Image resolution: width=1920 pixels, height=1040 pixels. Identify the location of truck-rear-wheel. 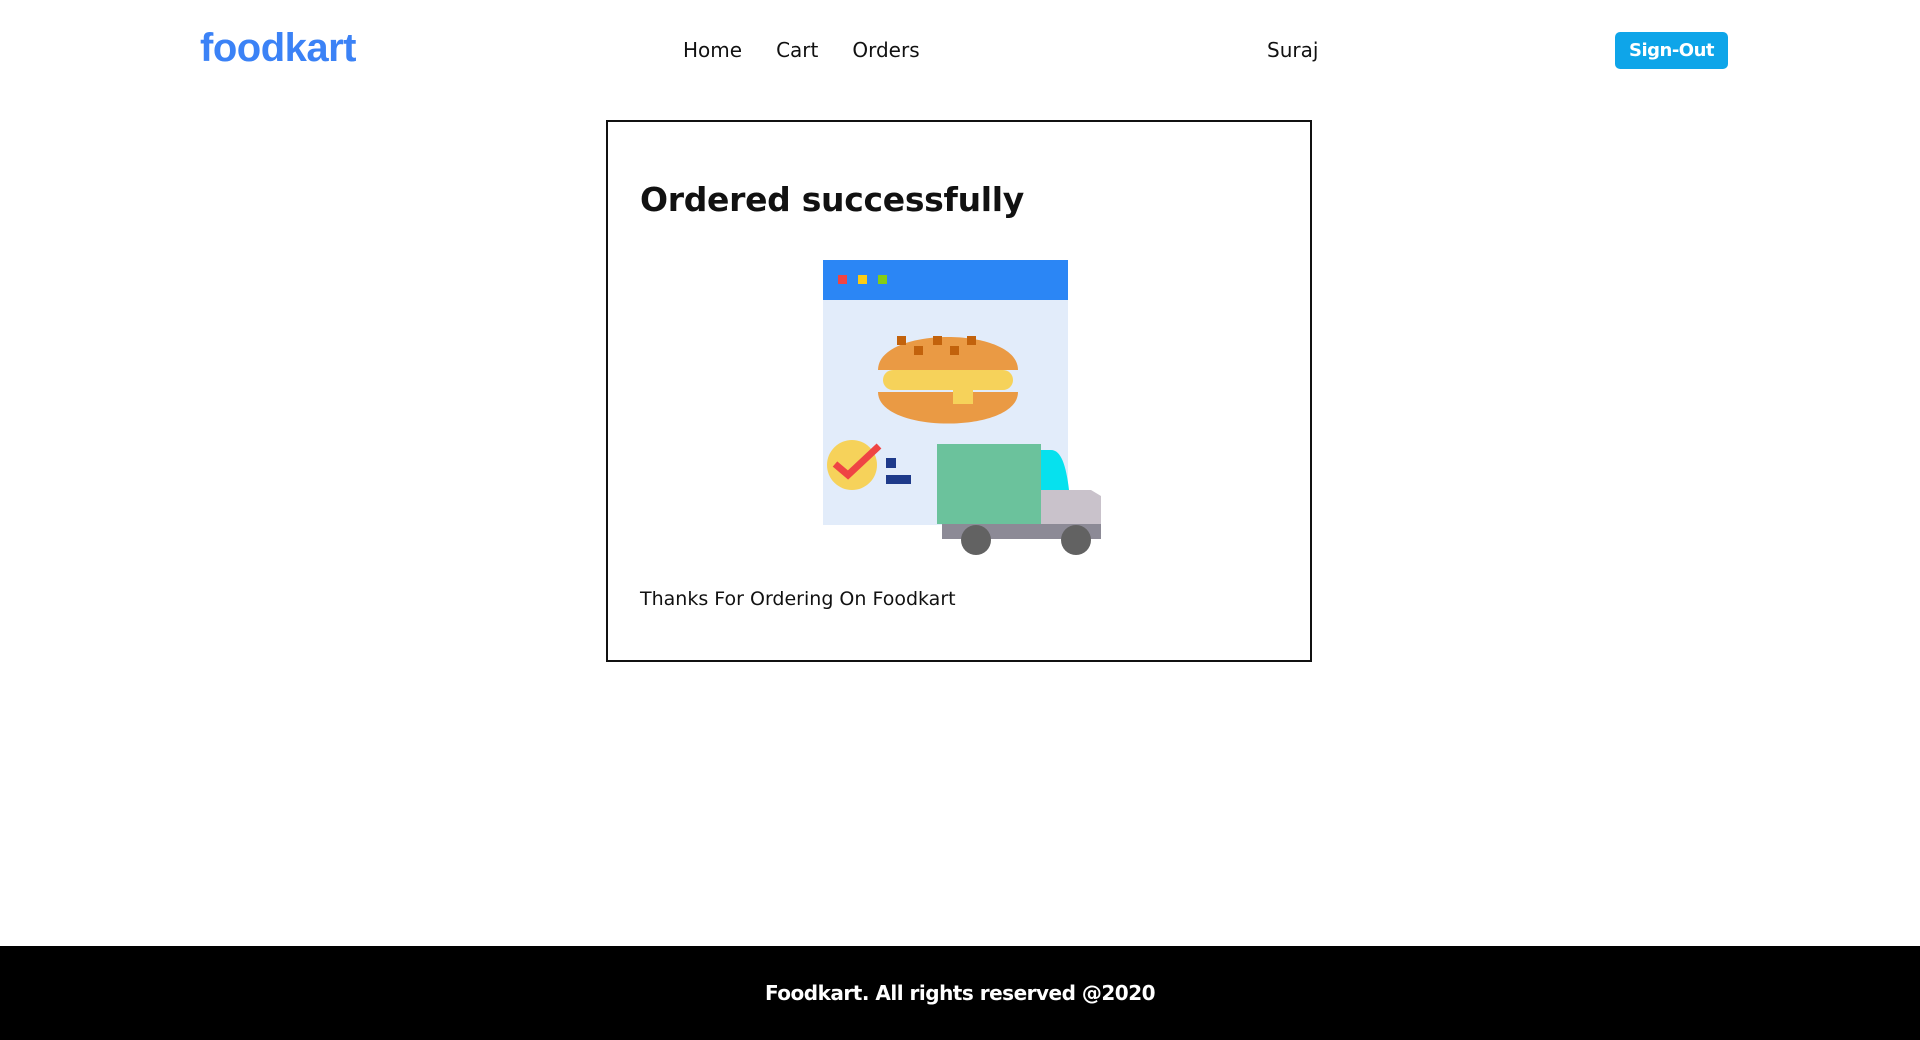
(976, 540).